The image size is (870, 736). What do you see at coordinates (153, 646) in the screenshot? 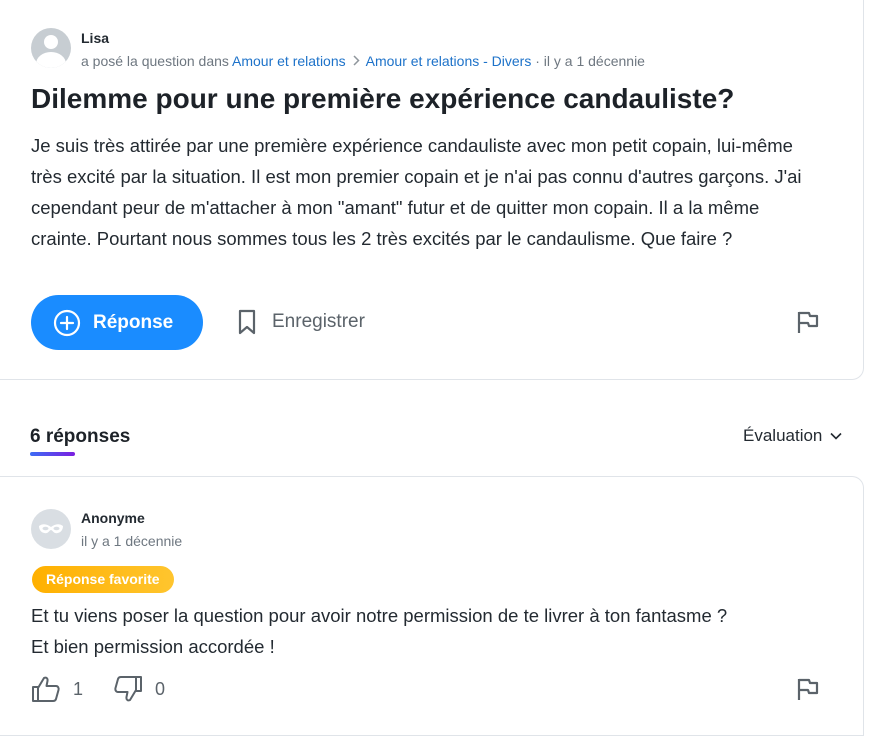
I see `answer-line-2: Et bien permission accordée !` at bounding box center [153, 646].